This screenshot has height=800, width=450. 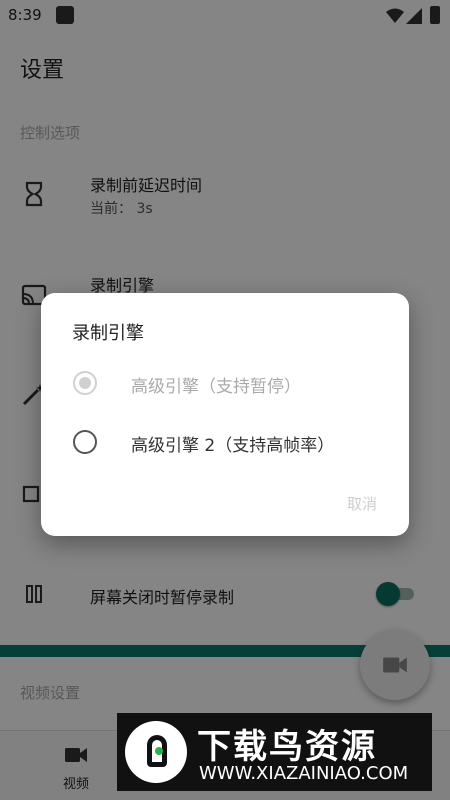 What do you see at coordinates (85, 442) in the screenshot?
I see `radio-unselected-icon` at bounding box center [85, 442].